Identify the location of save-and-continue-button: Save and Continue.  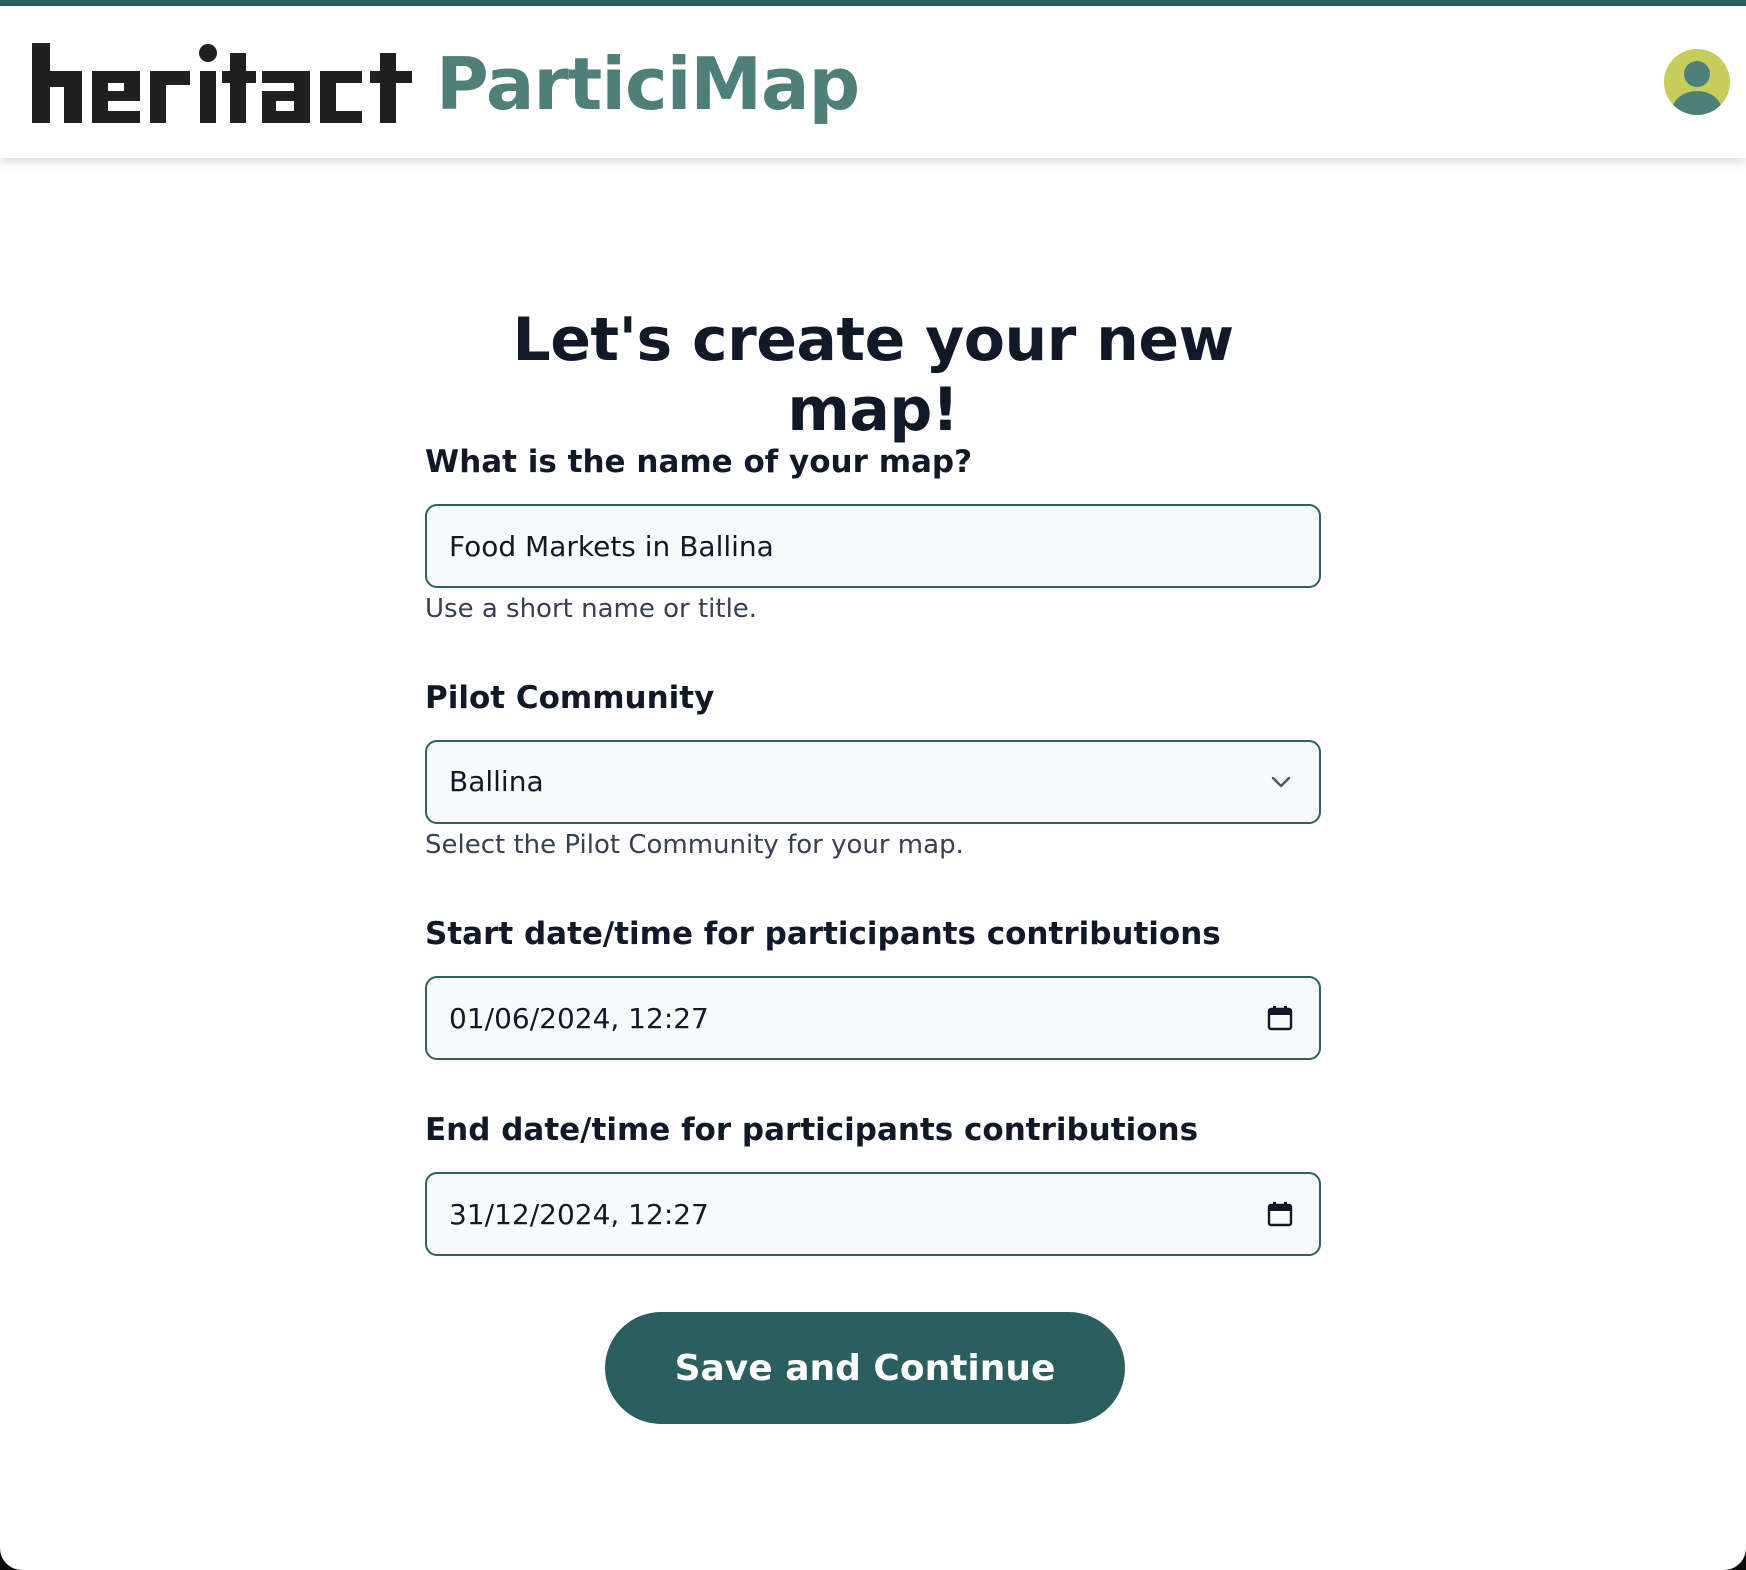
(865, 1368).